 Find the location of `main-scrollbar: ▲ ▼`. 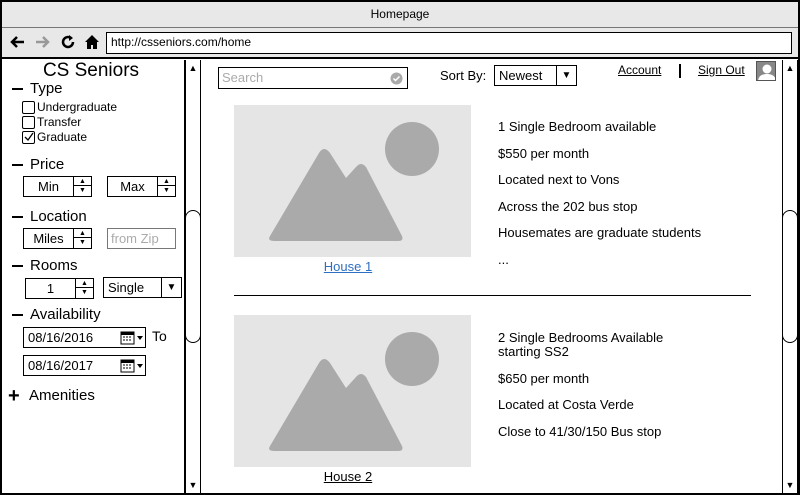

main-scrollbar: ▲ ▼ is located at coordinates (790, 276).